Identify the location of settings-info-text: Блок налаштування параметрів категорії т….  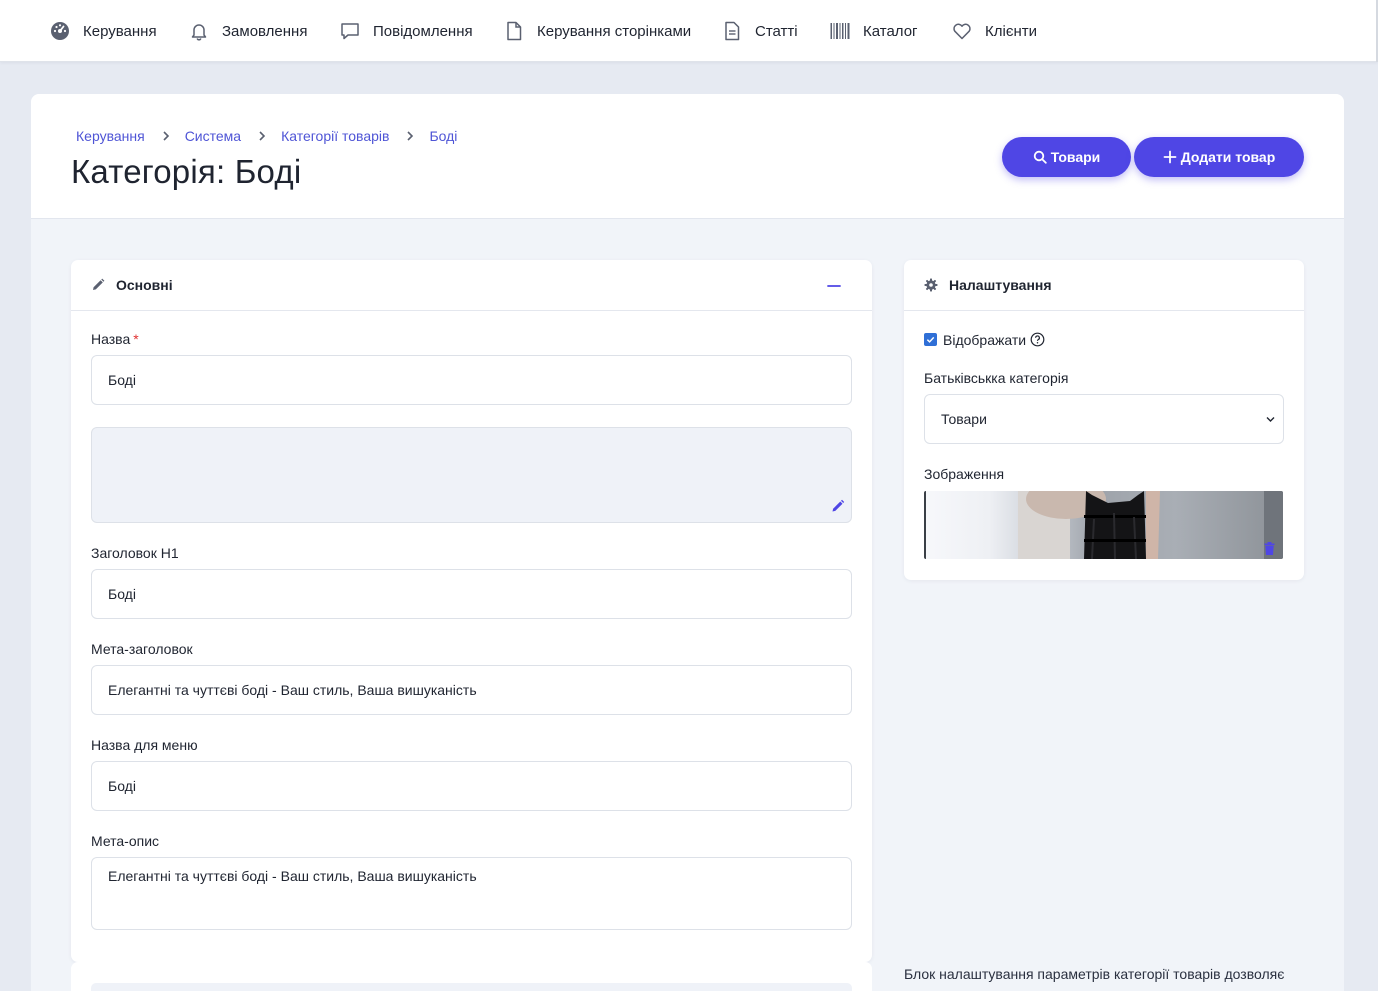
(1094, 974).